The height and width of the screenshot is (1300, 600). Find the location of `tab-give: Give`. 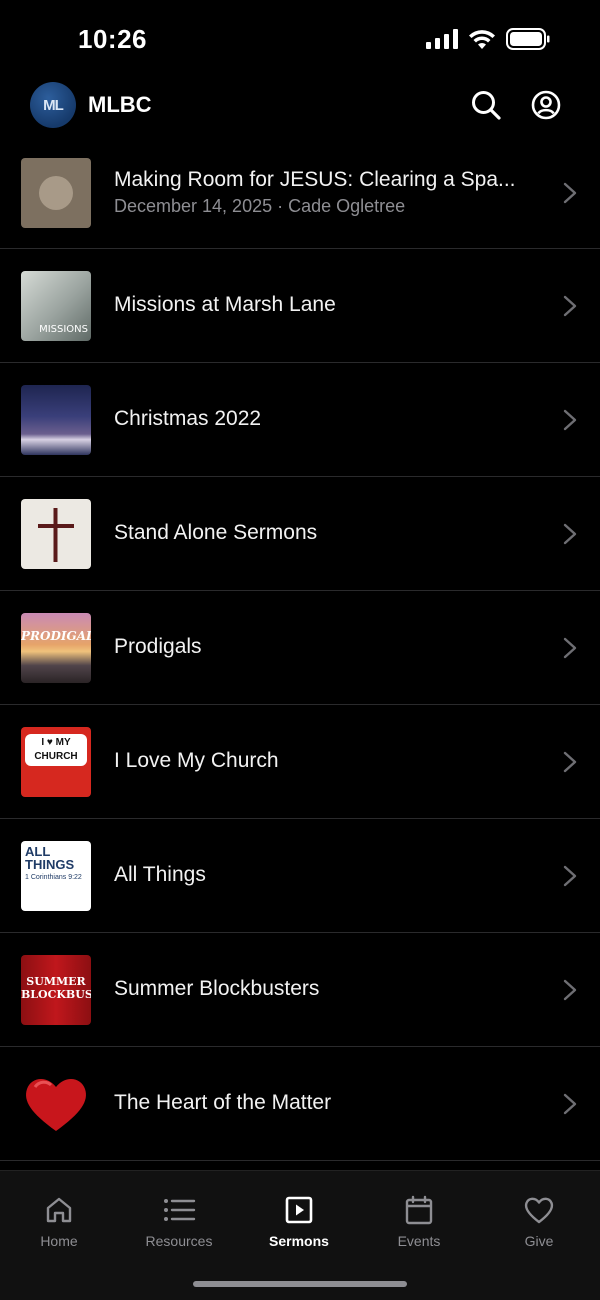

tab-give: Give is located at coordinates (539, 1222).